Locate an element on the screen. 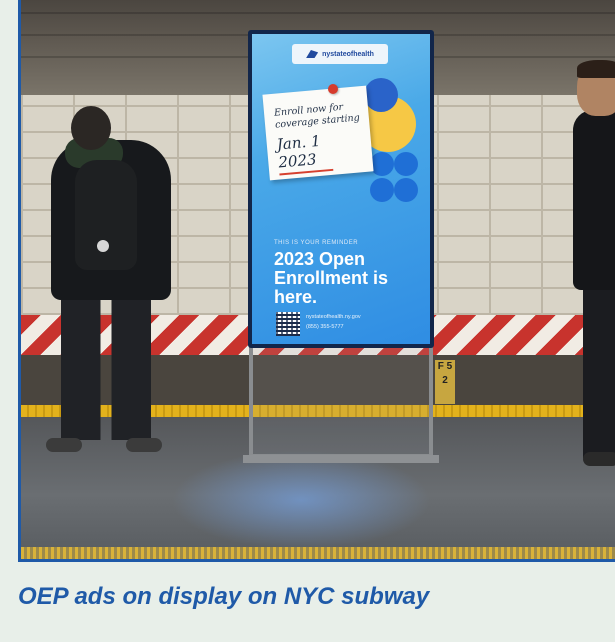  contact-info: nystateofhealth.ny.gov (855) 355-5777 is located at coordinates (333, 322).